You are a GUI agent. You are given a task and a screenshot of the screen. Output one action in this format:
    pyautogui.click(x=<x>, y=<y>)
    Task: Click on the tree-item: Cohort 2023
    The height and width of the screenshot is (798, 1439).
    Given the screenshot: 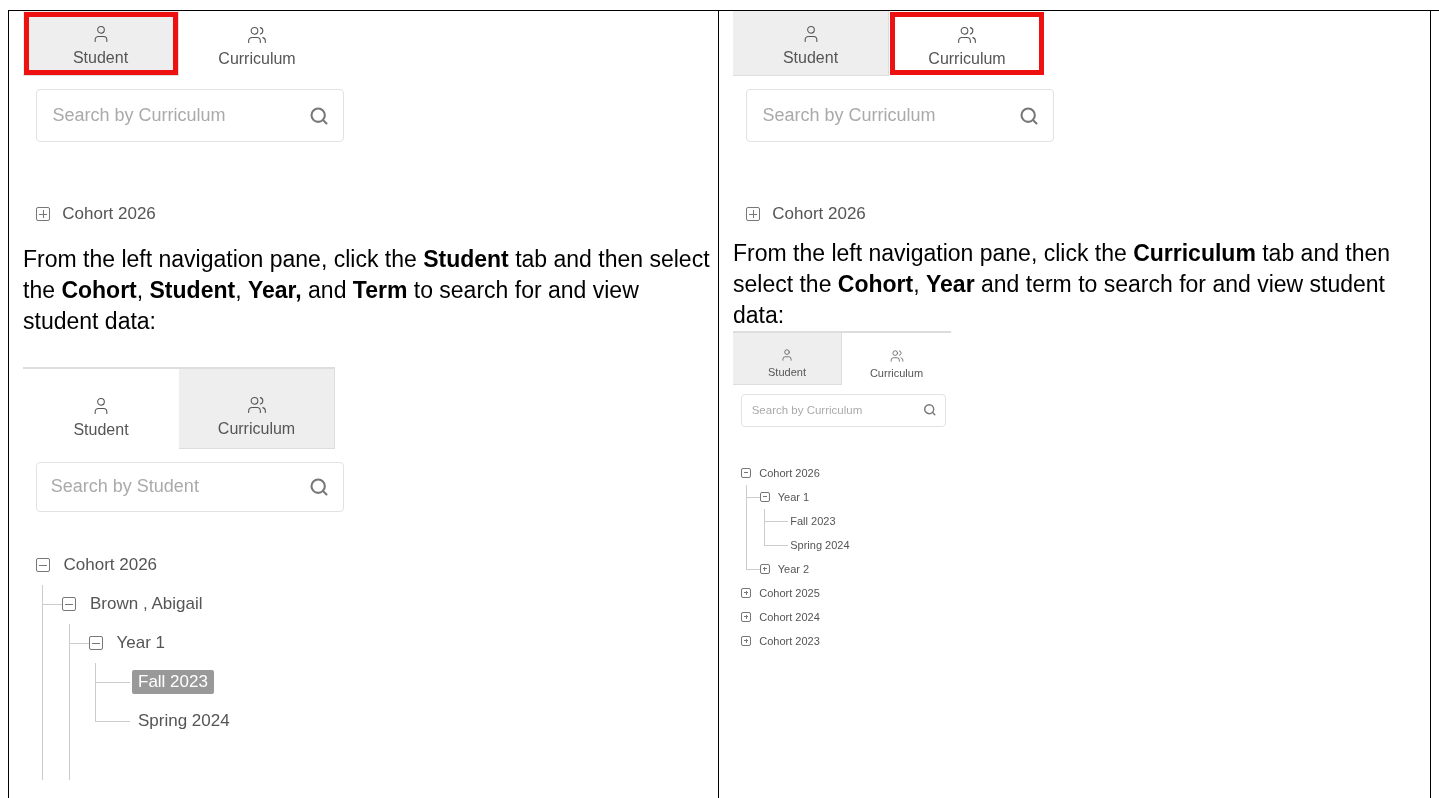 What is the action you would take?
    pyautogui.click(x=789, y=640)
    